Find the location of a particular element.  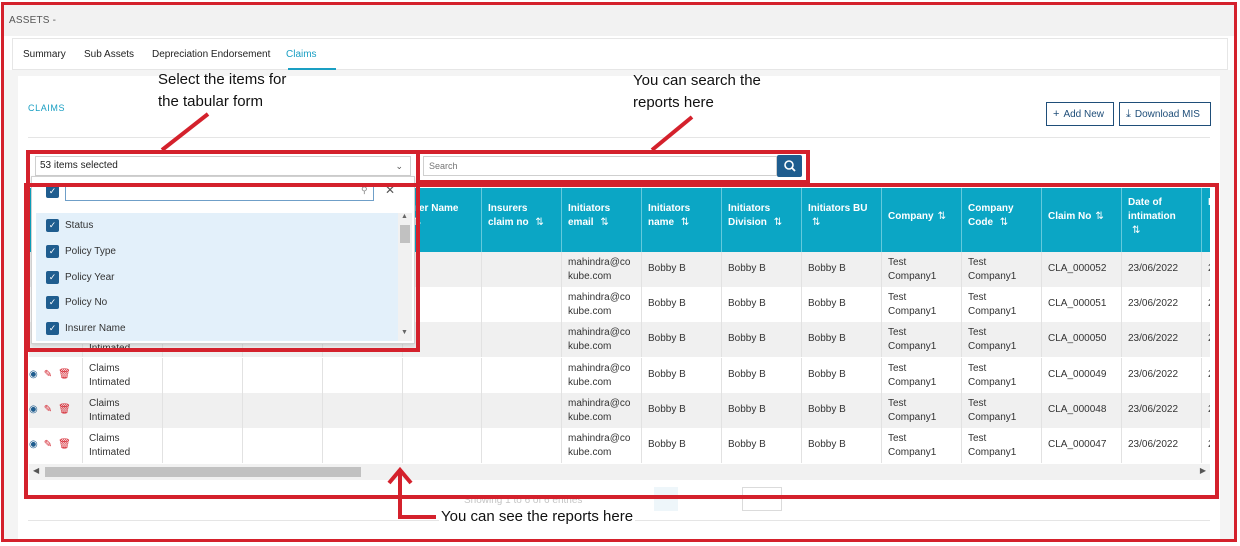

col-initiators-division: Initiators Division ⇅ is located at coordinates (761, 220).